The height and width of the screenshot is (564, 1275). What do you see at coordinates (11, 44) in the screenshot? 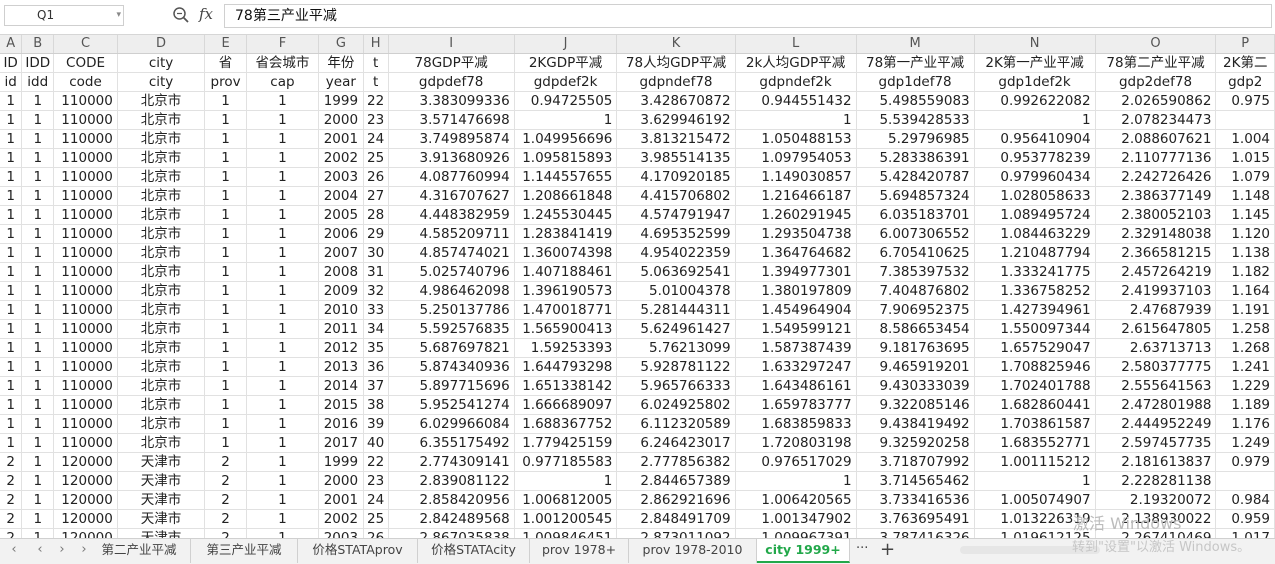
I see `column-header-a: A` at bounding box center [11, 44].